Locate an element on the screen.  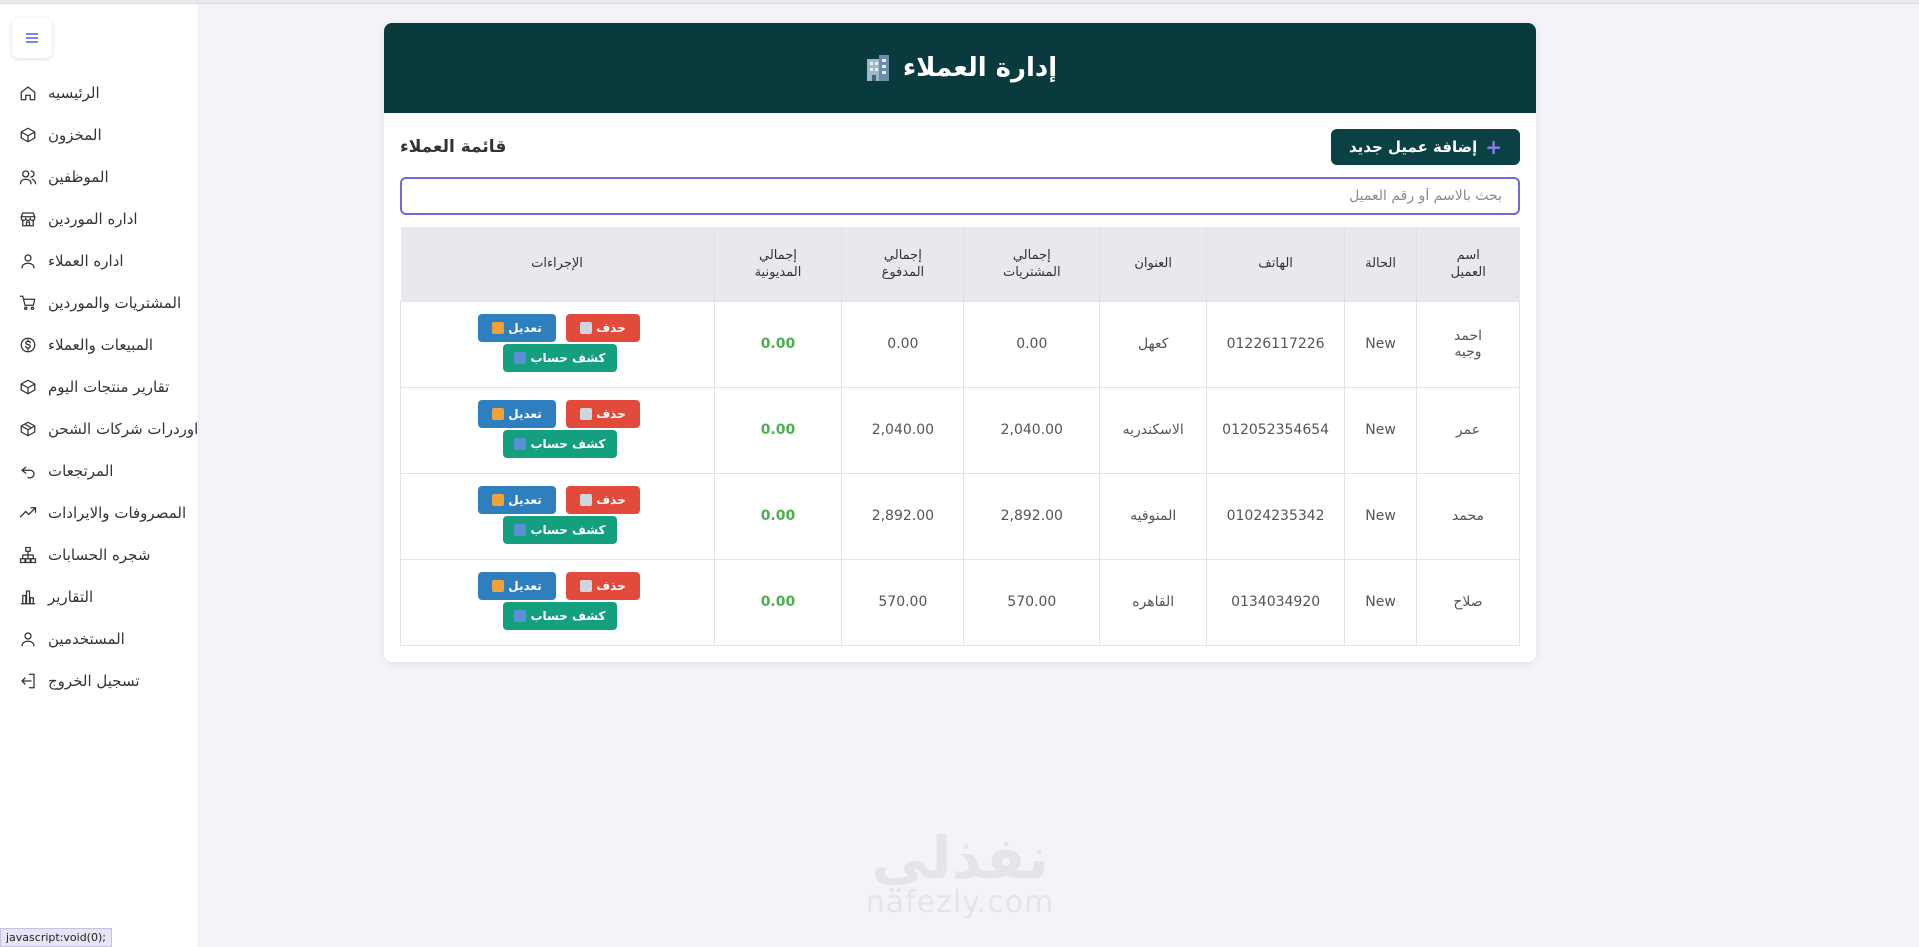
cell-phone: 012052354654 is located at coordinates (1276, 430).